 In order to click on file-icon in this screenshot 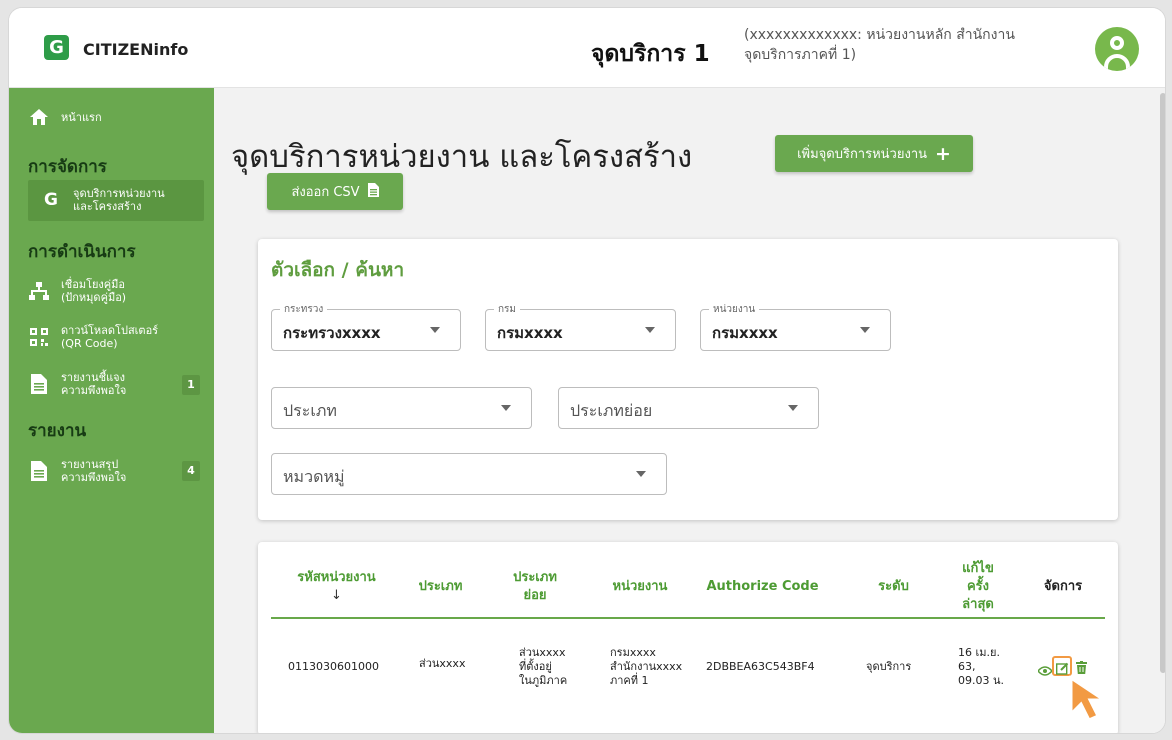, I will do `click(373, 191)`.